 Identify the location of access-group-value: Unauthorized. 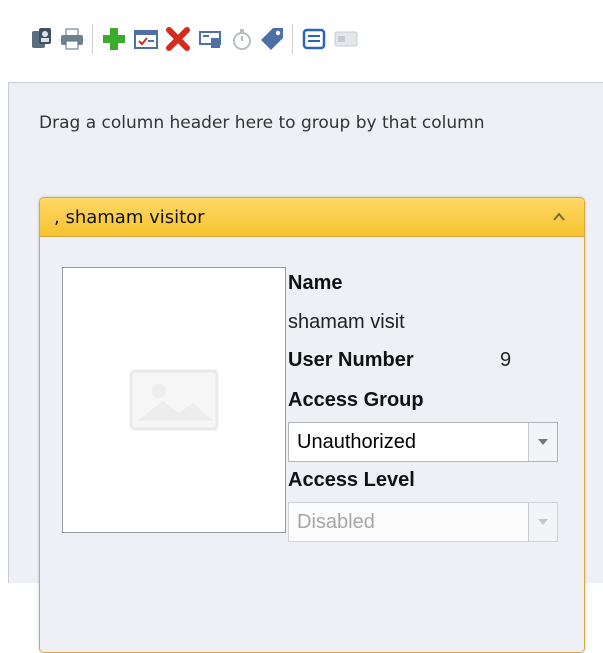
(356, 442).